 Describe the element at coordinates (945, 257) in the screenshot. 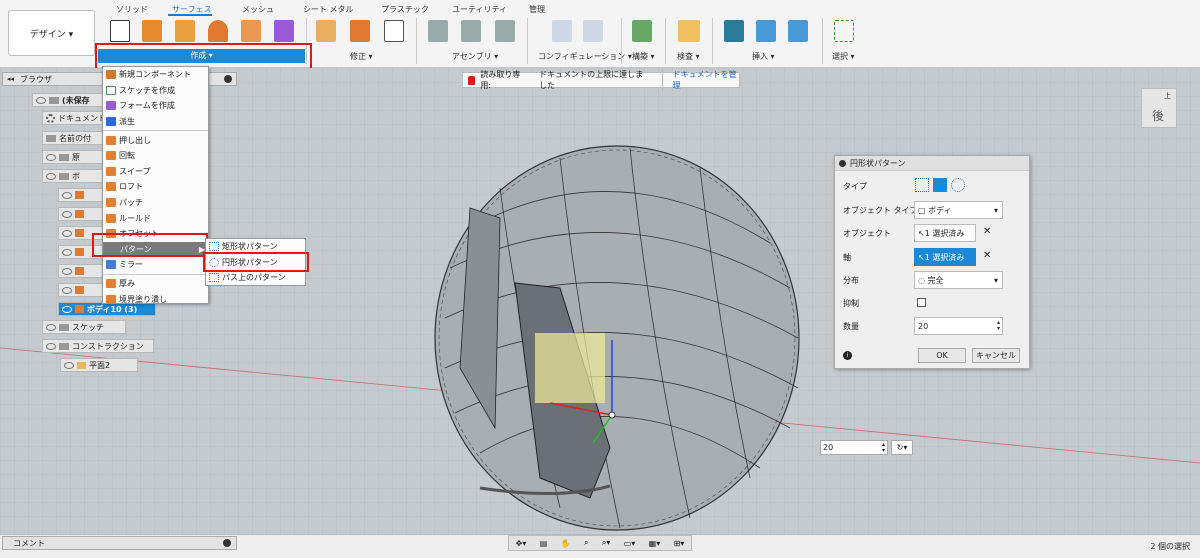

I see `axis-selection: ↖ 1 選択済み` at that location.